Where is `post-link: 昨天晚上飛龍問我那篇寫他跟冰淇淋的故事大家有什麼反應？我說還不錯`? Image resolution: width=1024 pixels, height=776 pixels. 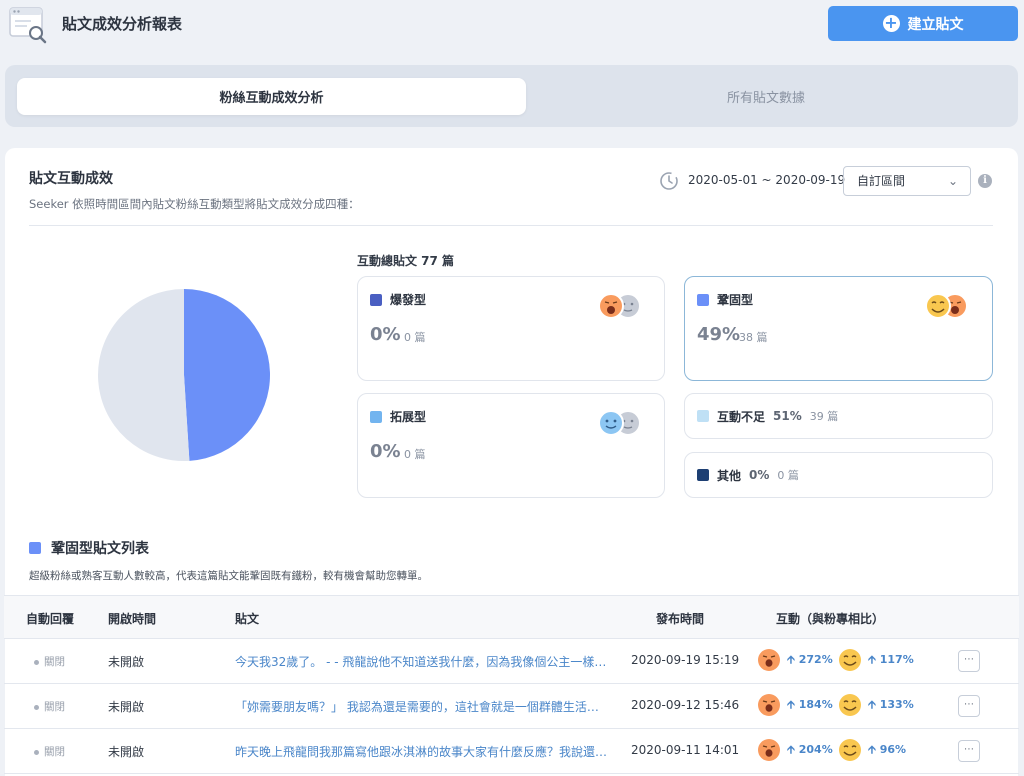
post-link: 昨天晚上飛龍問我那篇寫他跟冰淇淋的故事大家有什麼反應？我說還不錯 is located at coordinates (422, 751).